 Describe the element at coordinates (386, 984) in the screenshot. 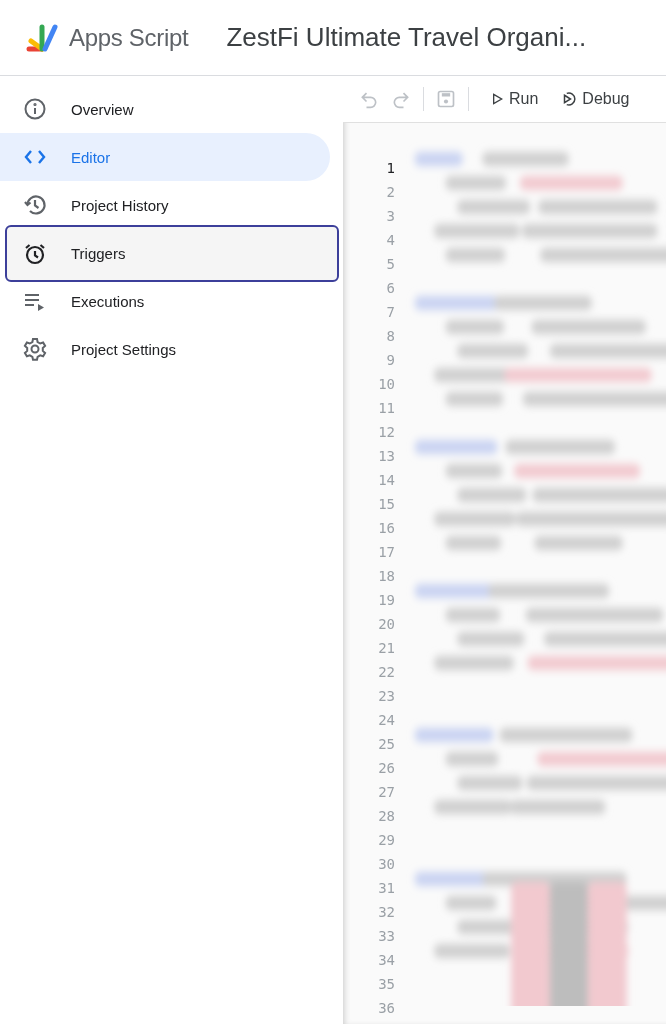

I see `line-number: 35` at that location.